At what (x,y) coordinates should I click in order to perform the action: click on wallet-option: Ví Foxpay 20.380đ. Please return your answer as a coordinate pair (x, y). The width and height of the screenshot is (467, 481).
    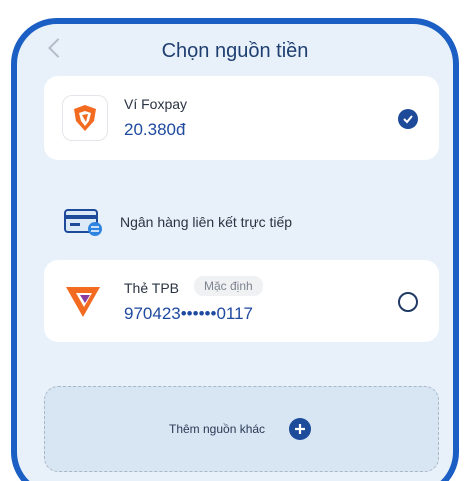
    Looking at the image, I should click on (241, 118).